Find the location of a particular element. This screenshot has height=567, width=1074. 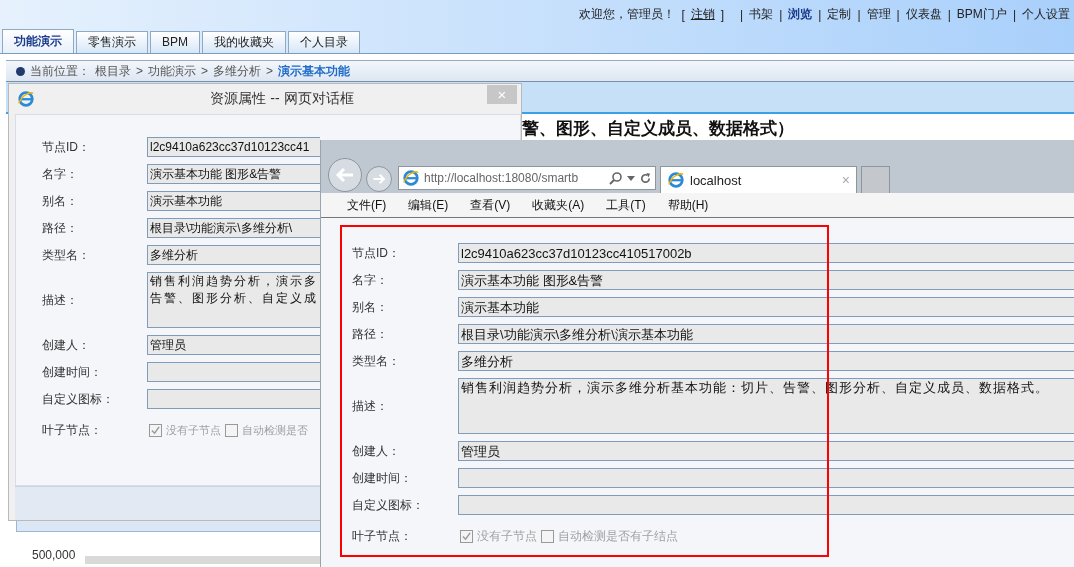

bullet-icon is located at coordinates (20, 71).